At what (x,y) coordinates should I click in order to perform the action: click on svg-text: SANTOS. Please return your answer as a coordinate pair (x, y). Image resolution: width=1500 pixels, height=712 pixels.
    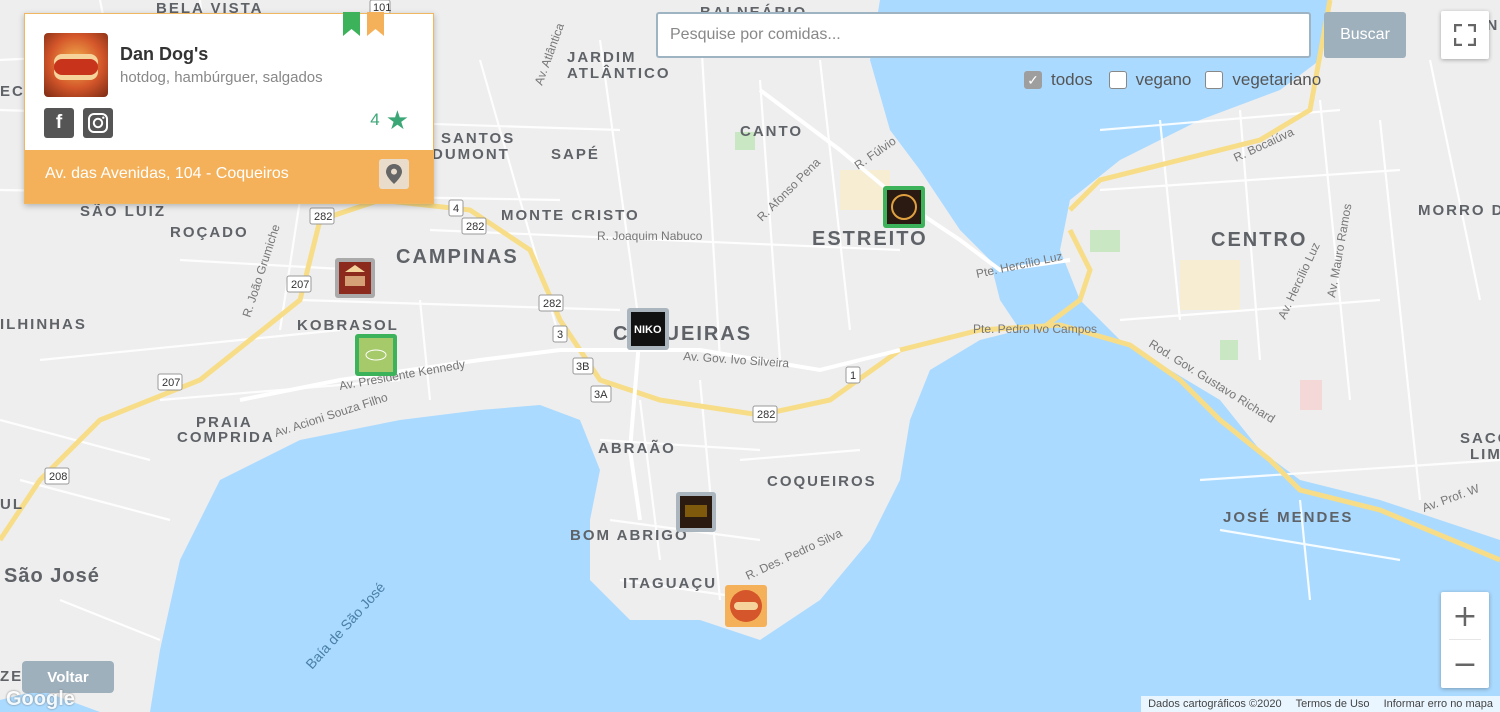
    Looking at the image, I should click on (478, 138).